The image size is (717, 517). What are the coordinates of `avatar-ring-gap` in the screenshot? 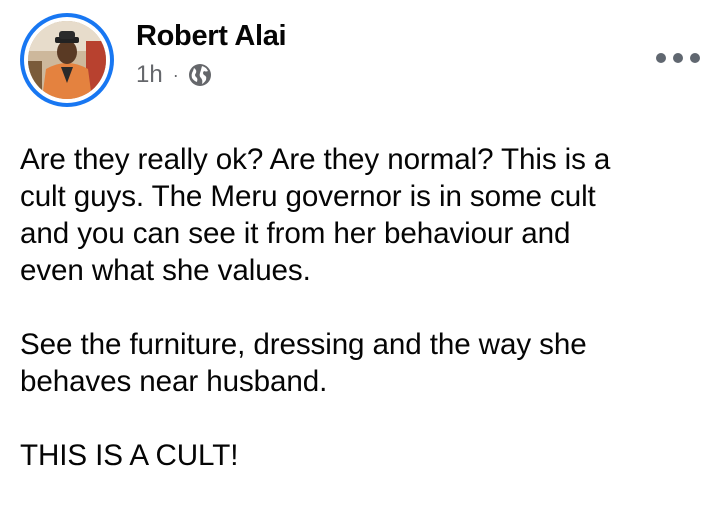 It's located at (67, 60).